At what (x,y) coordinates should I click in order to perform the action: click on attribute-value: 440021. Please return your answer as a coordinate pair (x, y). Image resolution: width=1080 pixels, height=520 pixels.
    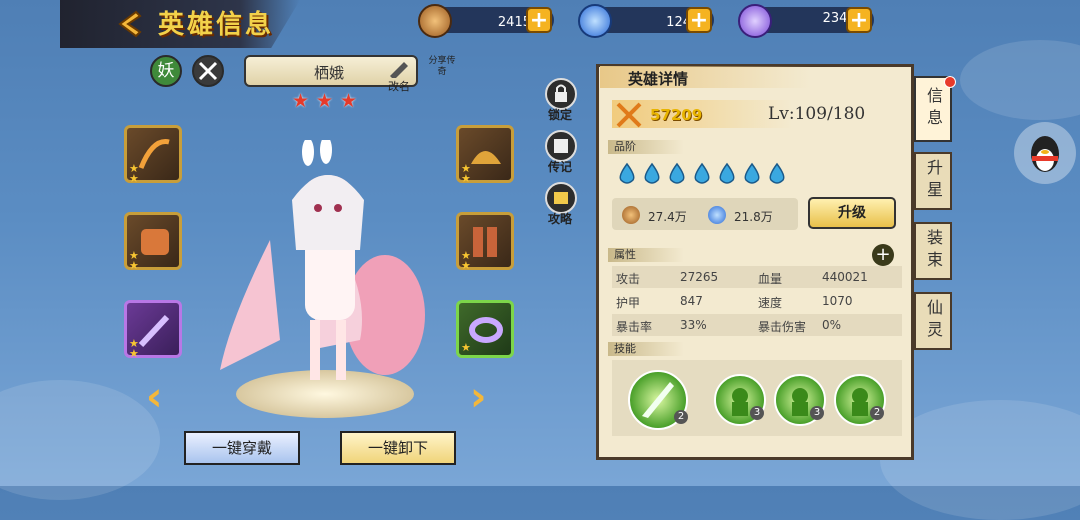
    Looking at the image, I should click on (845, 277).